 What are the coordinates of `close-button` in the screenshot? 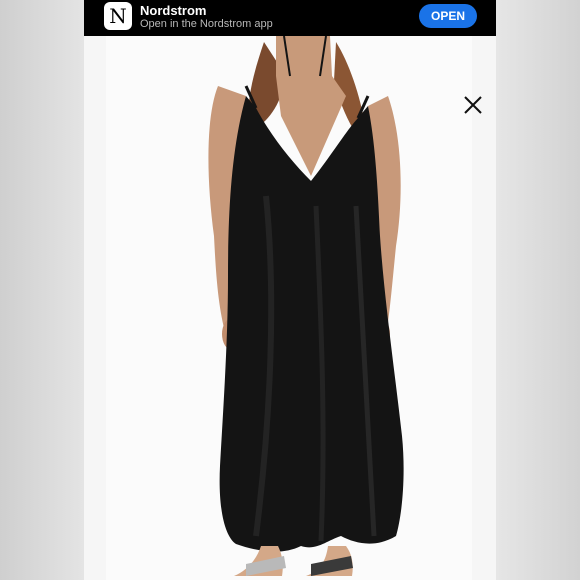 It's located at (479, 111).